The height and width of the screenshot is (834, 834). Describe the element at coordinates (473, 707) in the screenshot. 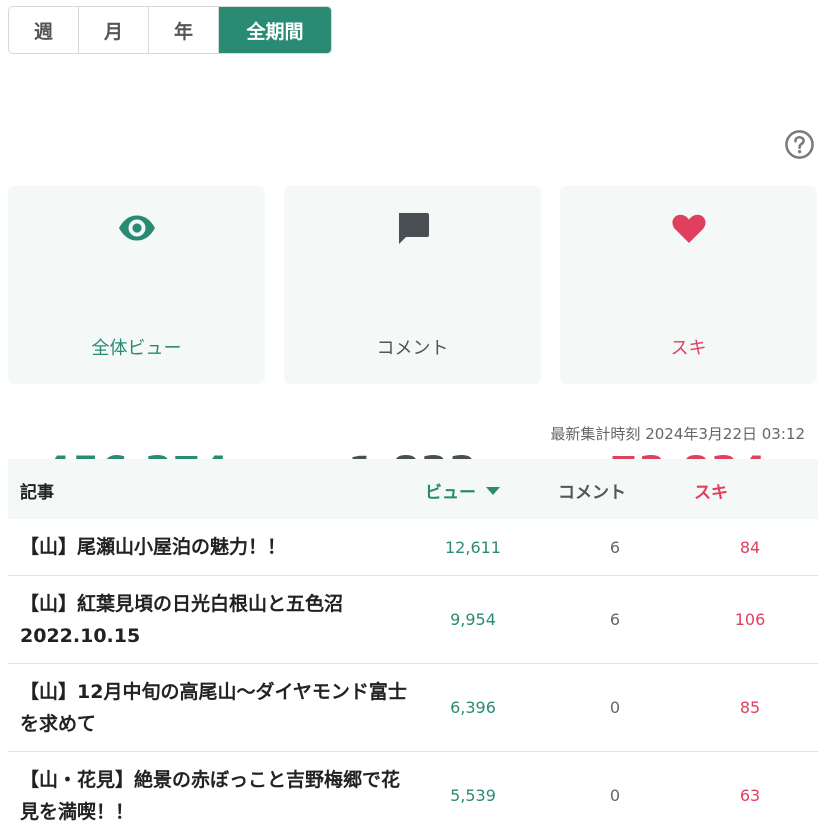

I see `row-views: 6,396` at that location.